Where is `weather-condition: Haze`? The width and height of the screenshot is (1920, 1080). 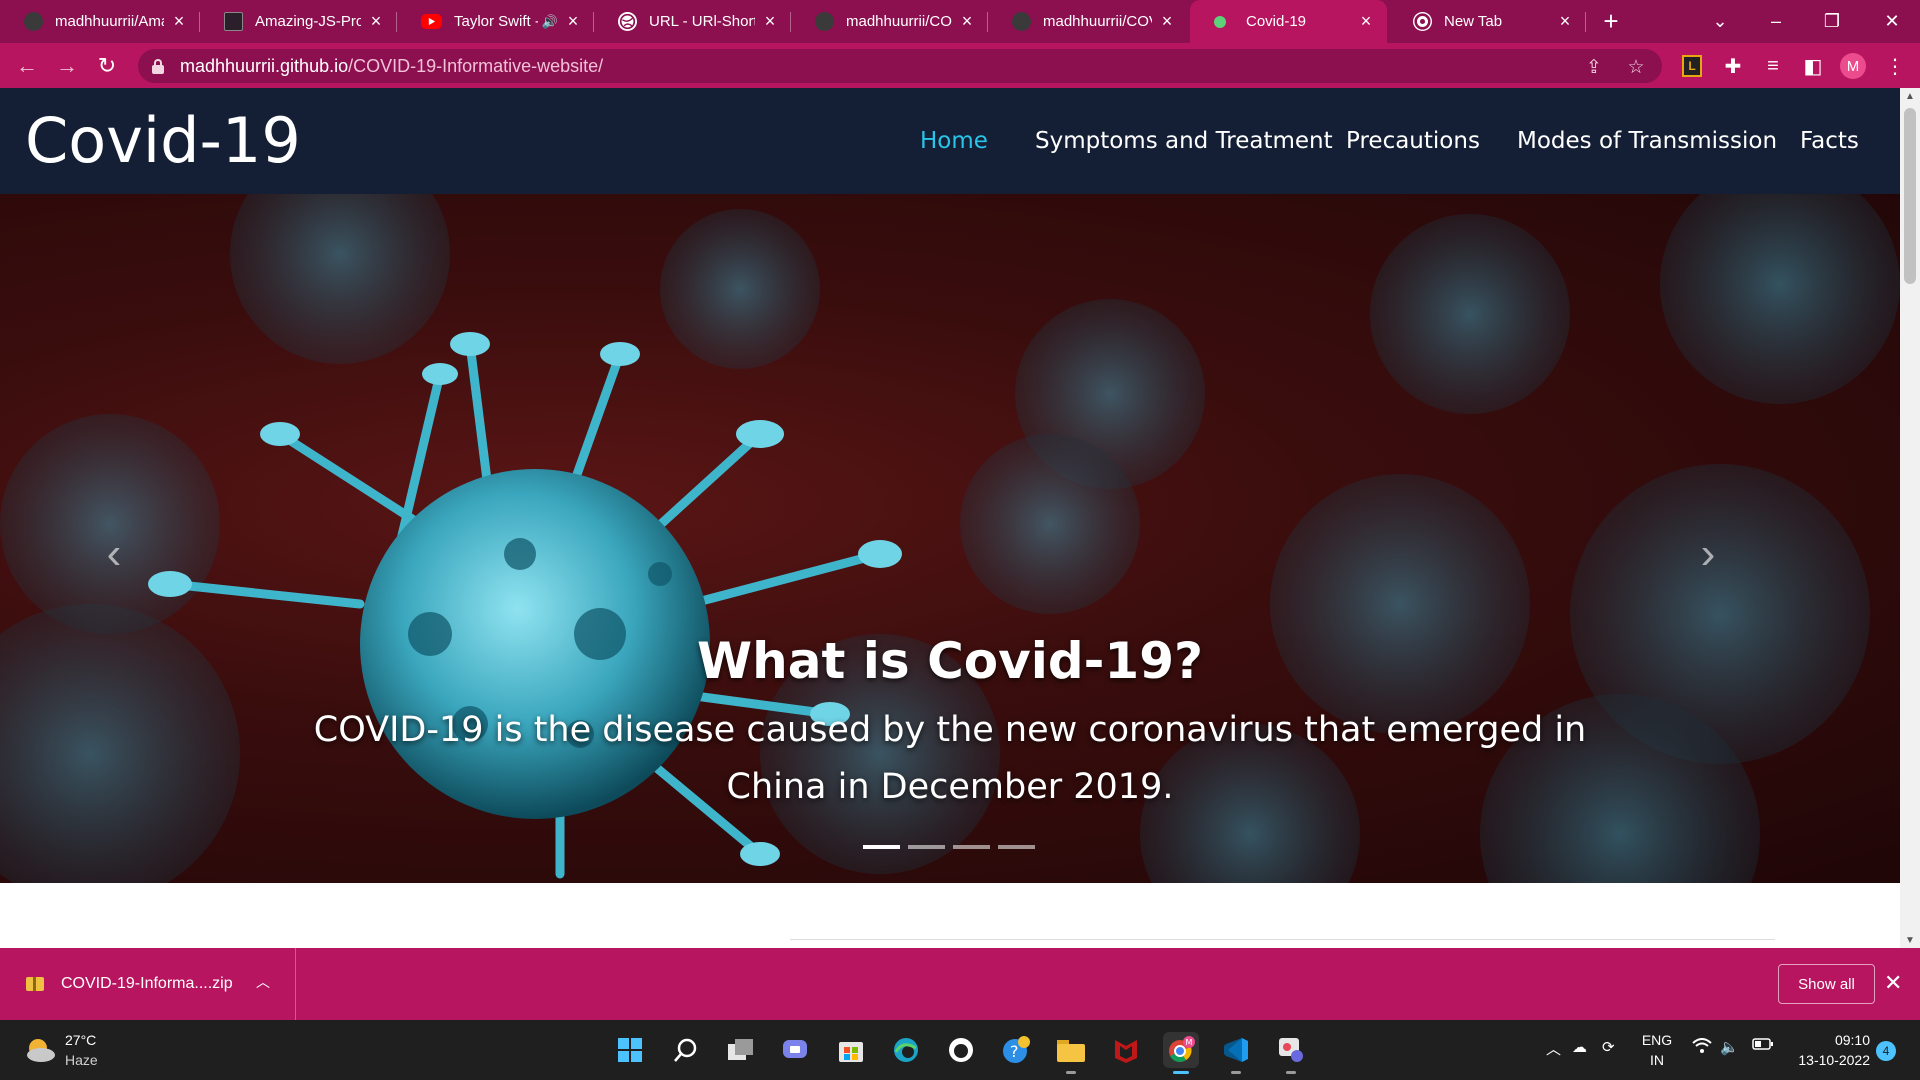 weather-condition: Haze is located at coordinates (81, 1060).